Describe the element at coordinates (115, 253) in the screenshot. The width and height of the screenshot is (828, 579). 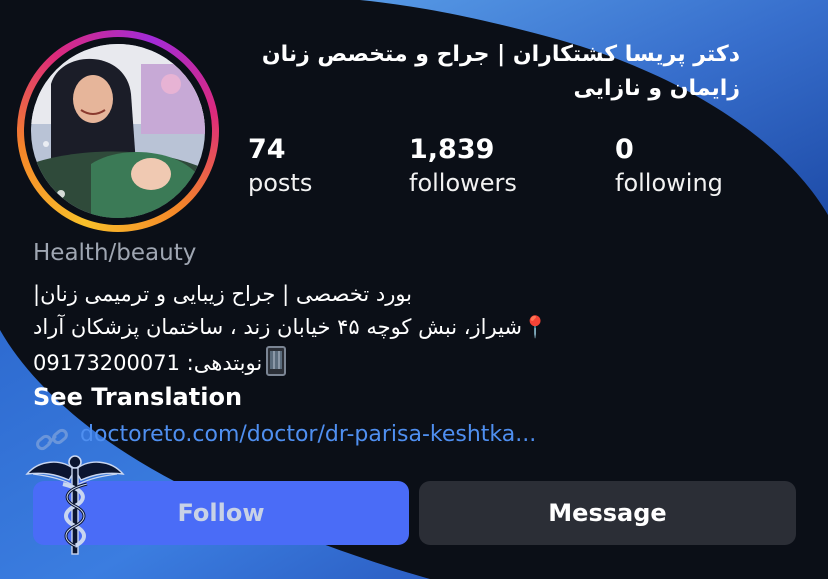
I see `profile-category: Health/beauty` at that location.